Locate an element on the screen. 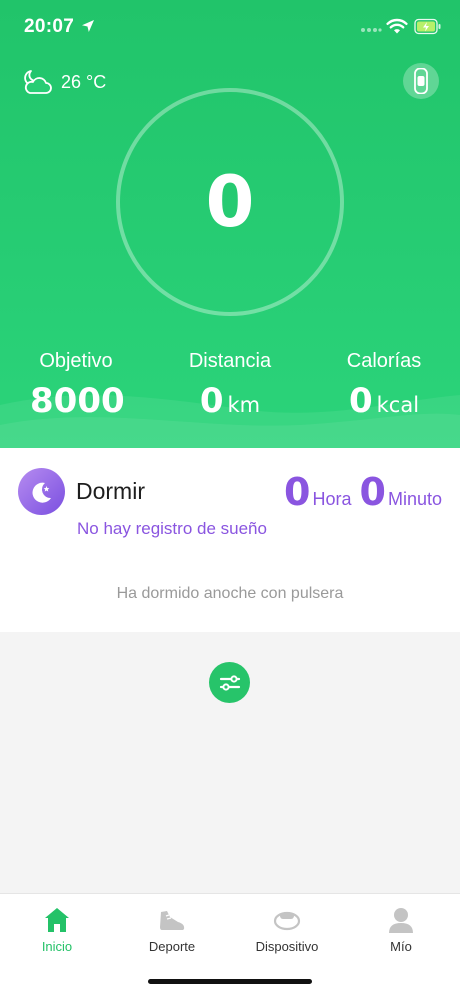 The width and height of the screenshot is (460, 996). steps-count: 0 is located at coordinates (230, 202).